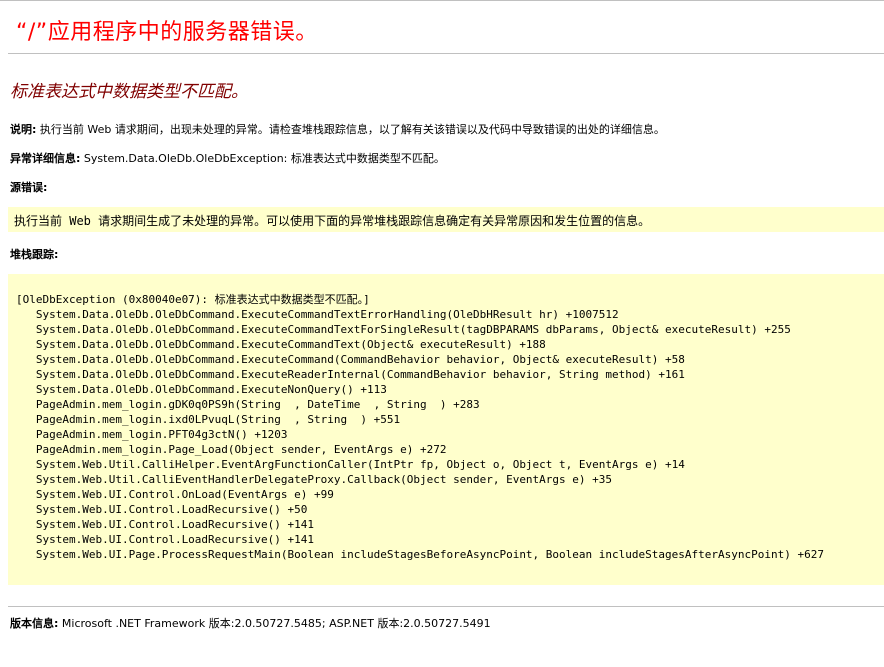  Describe the element at coordinates (45, 158) in the screenshot. I see `exception-details-label: 异常详细信息:` at that location.